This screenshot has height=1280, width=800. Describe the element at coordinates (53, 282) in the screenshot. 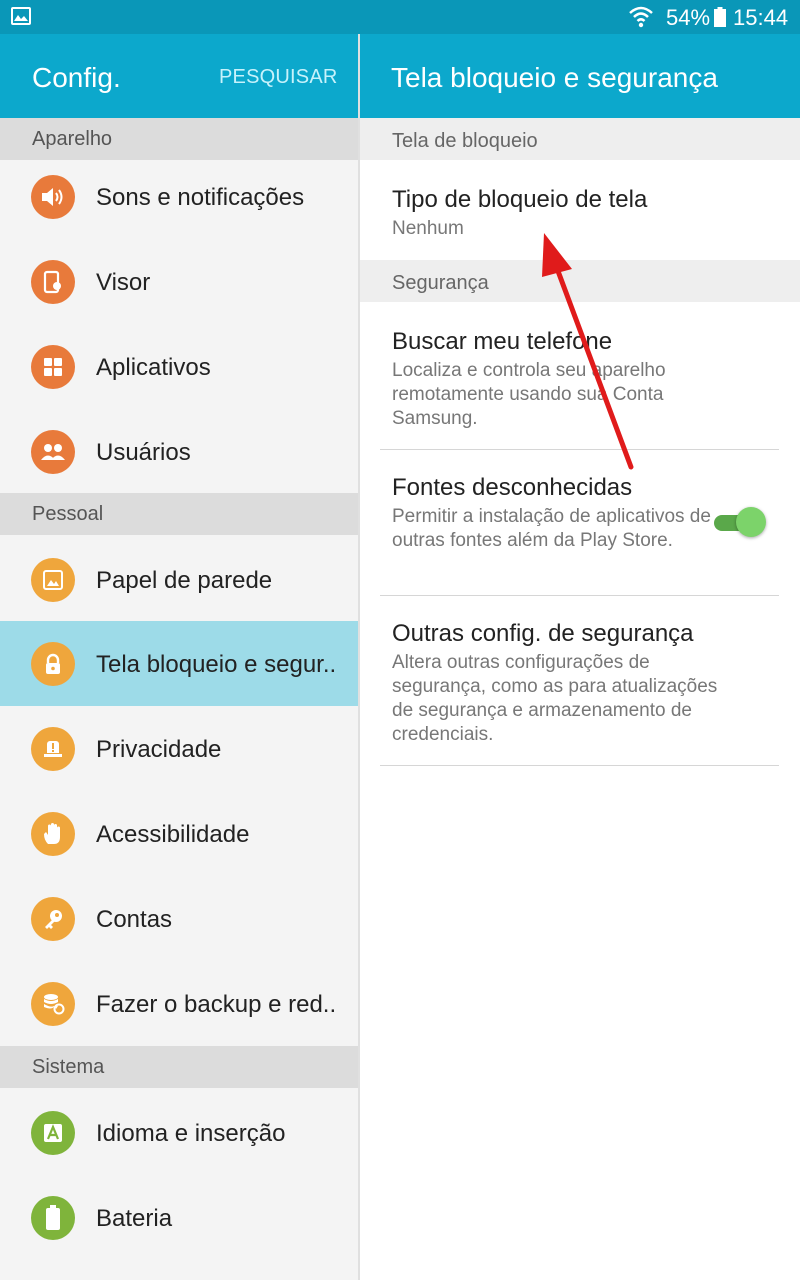

I see `display-icon` at that location.